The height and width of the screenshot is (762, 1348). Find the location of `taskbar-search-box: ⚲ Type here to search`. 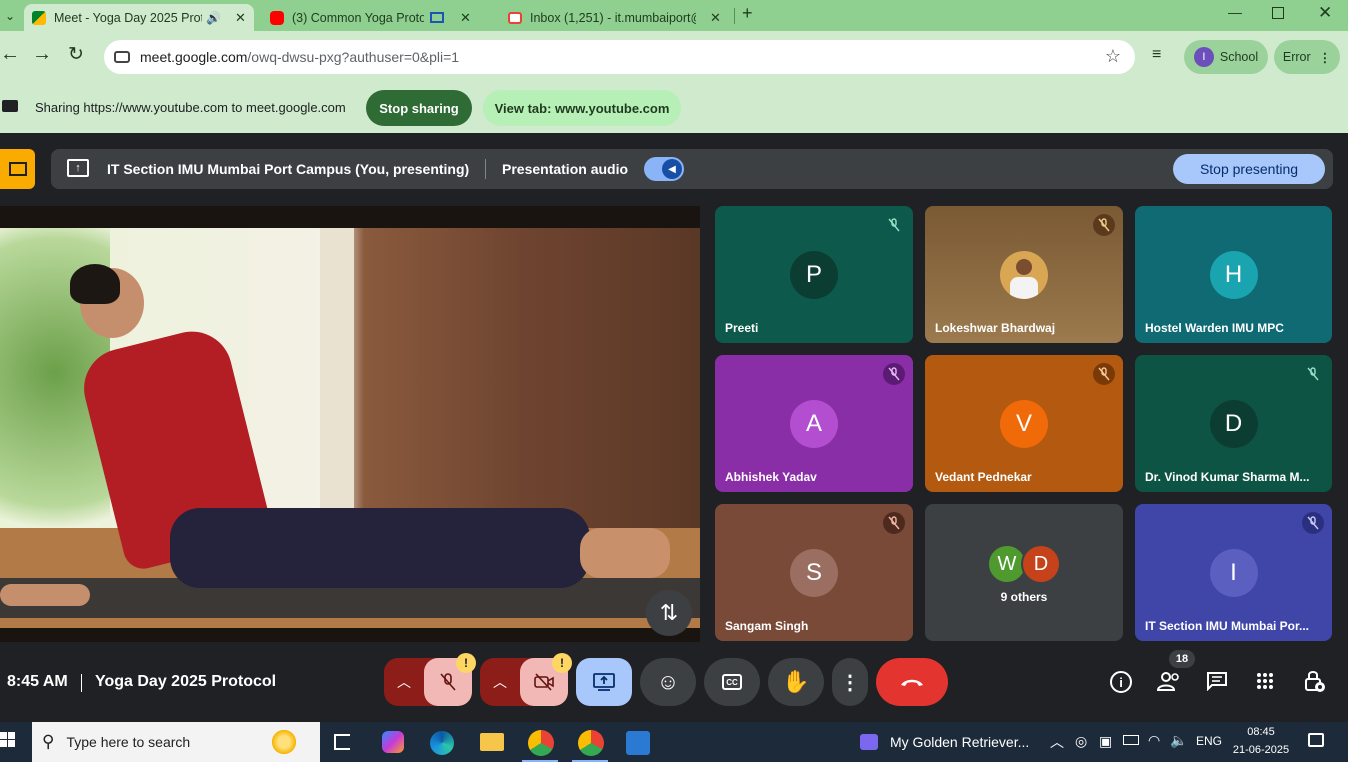

taskbar-search-box: ⚲ Type here to search is located at coordinates (176, 742).